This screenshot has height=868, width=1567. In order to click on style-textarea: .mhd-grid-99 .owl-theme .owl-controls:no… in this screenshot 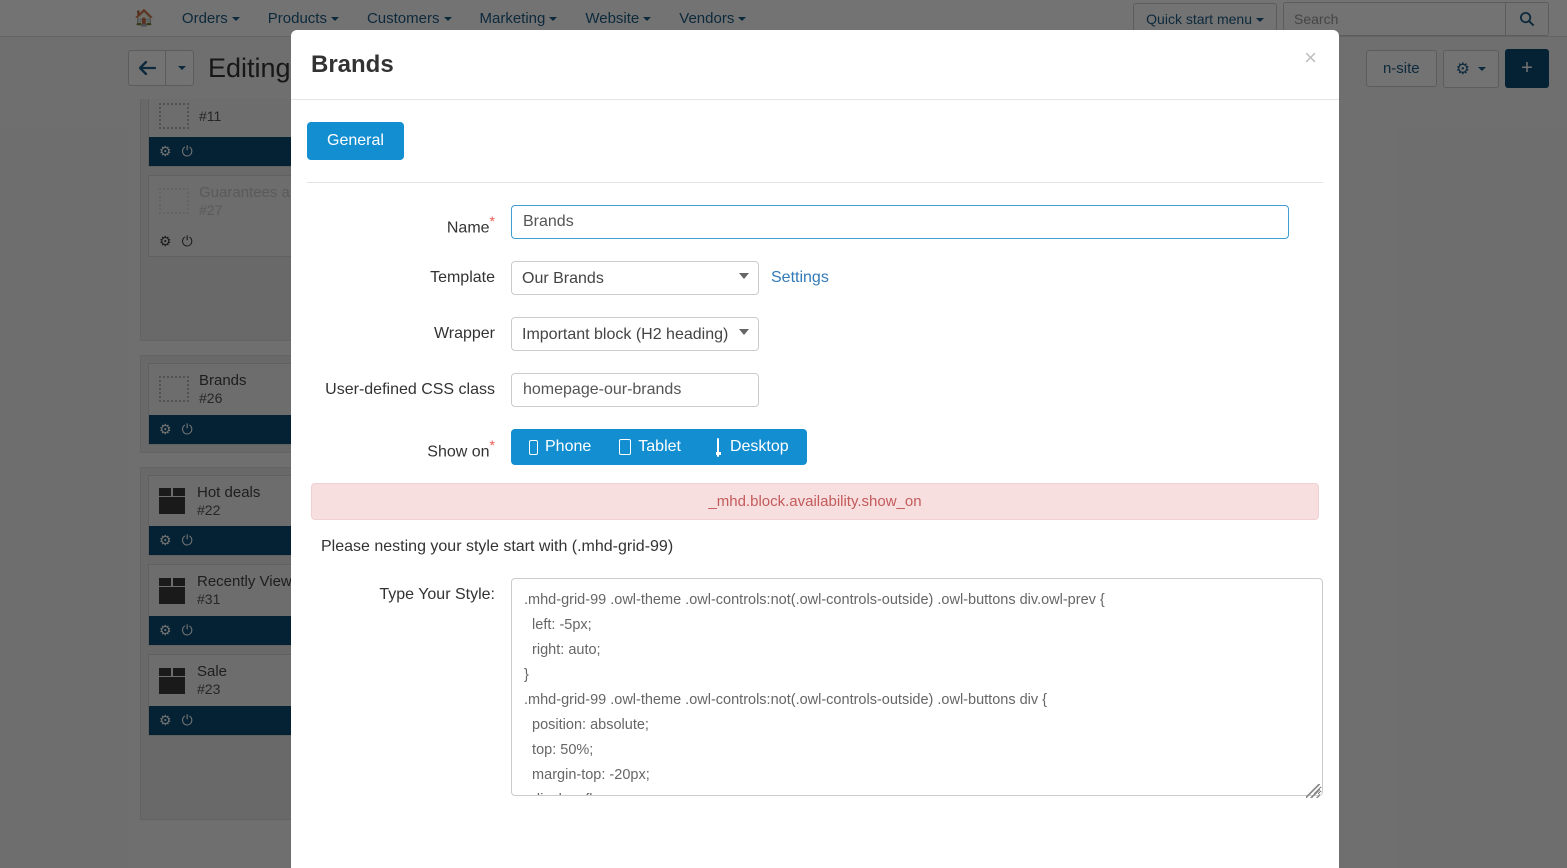, I will do `click(917, 687)`.